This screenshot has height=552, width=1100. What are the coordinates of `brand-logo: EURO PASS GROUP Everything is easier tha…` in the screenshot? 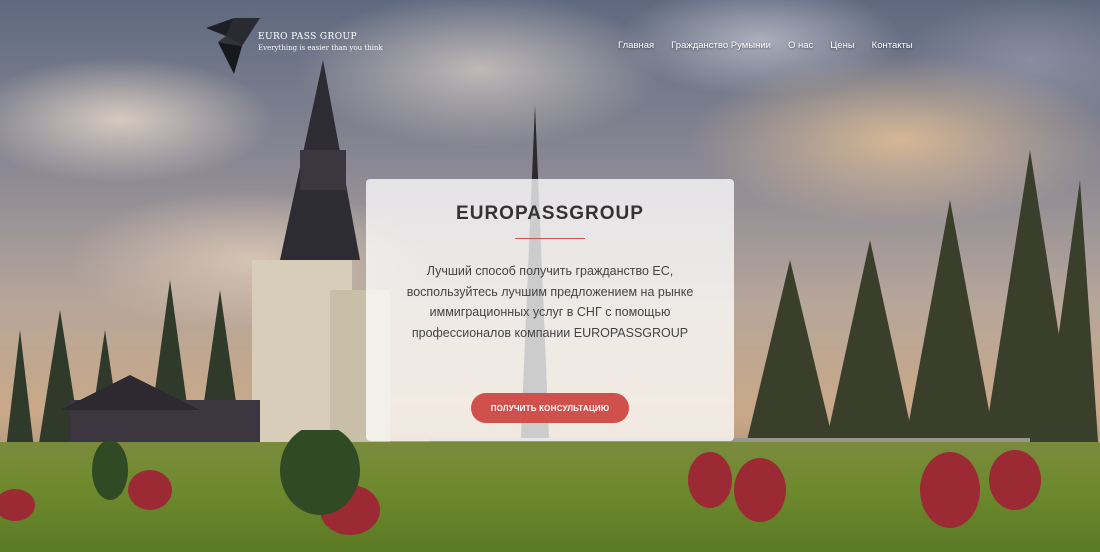 It's located at (293, 46).